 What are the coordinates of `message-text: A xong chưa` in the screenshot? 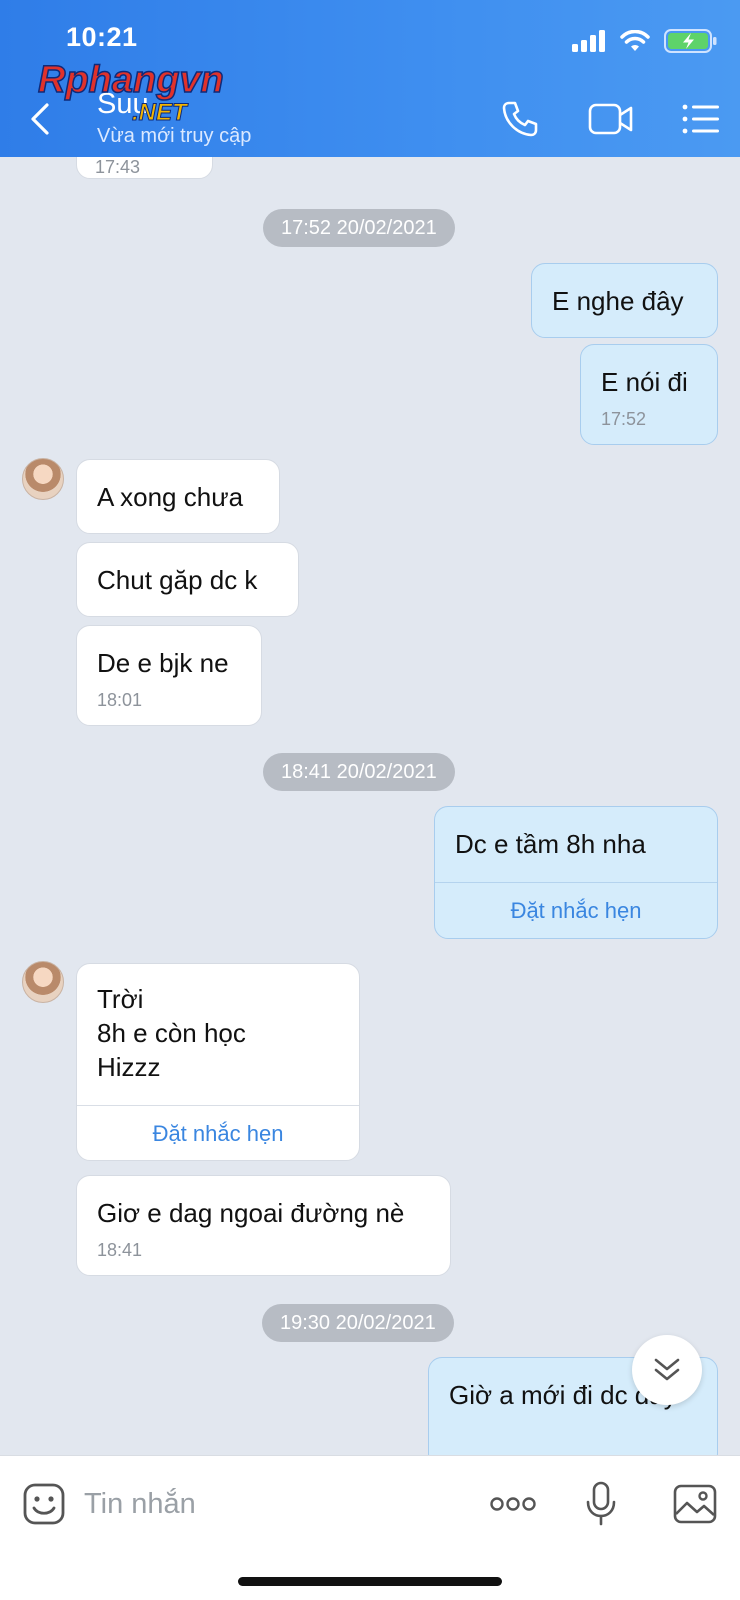 It's located at (170, 497).